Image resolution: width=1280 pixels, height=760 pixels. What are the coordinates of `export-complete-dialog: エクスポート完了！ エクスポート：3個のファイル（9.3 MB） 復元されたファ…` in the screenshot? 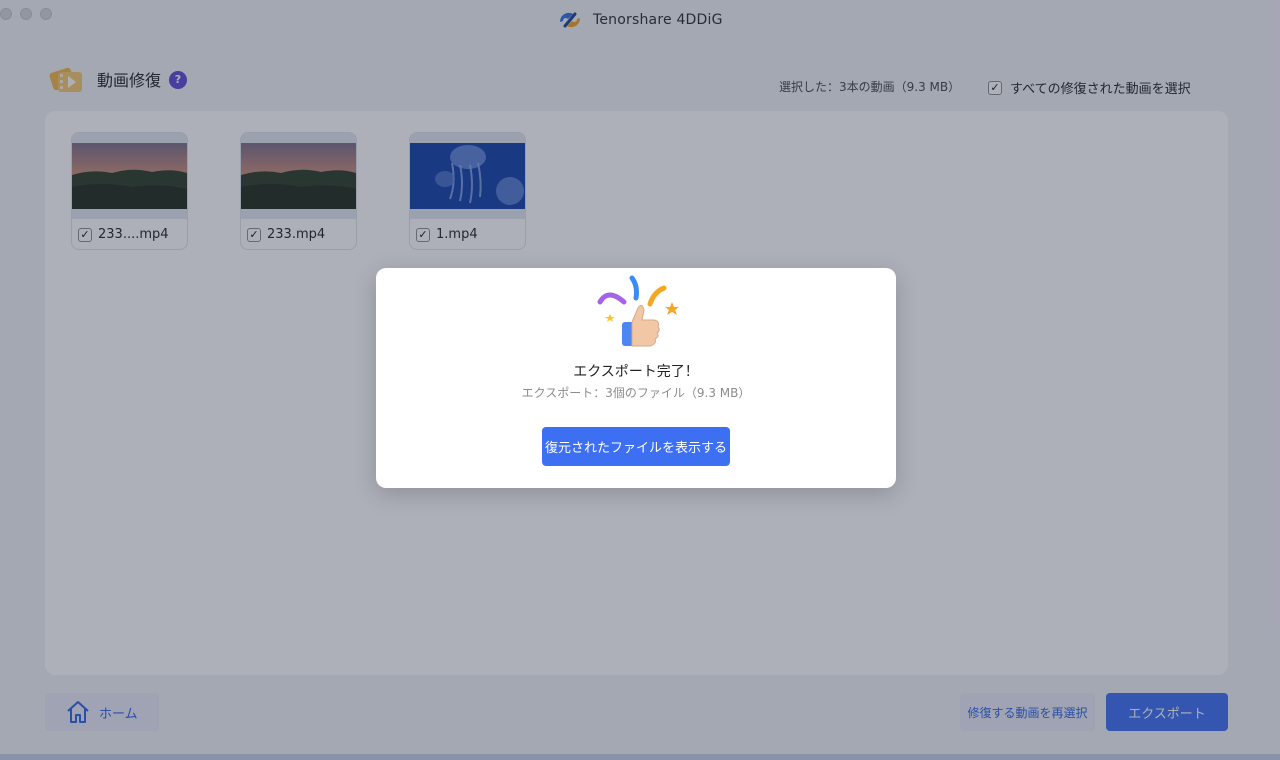 It's located at (636, 378).